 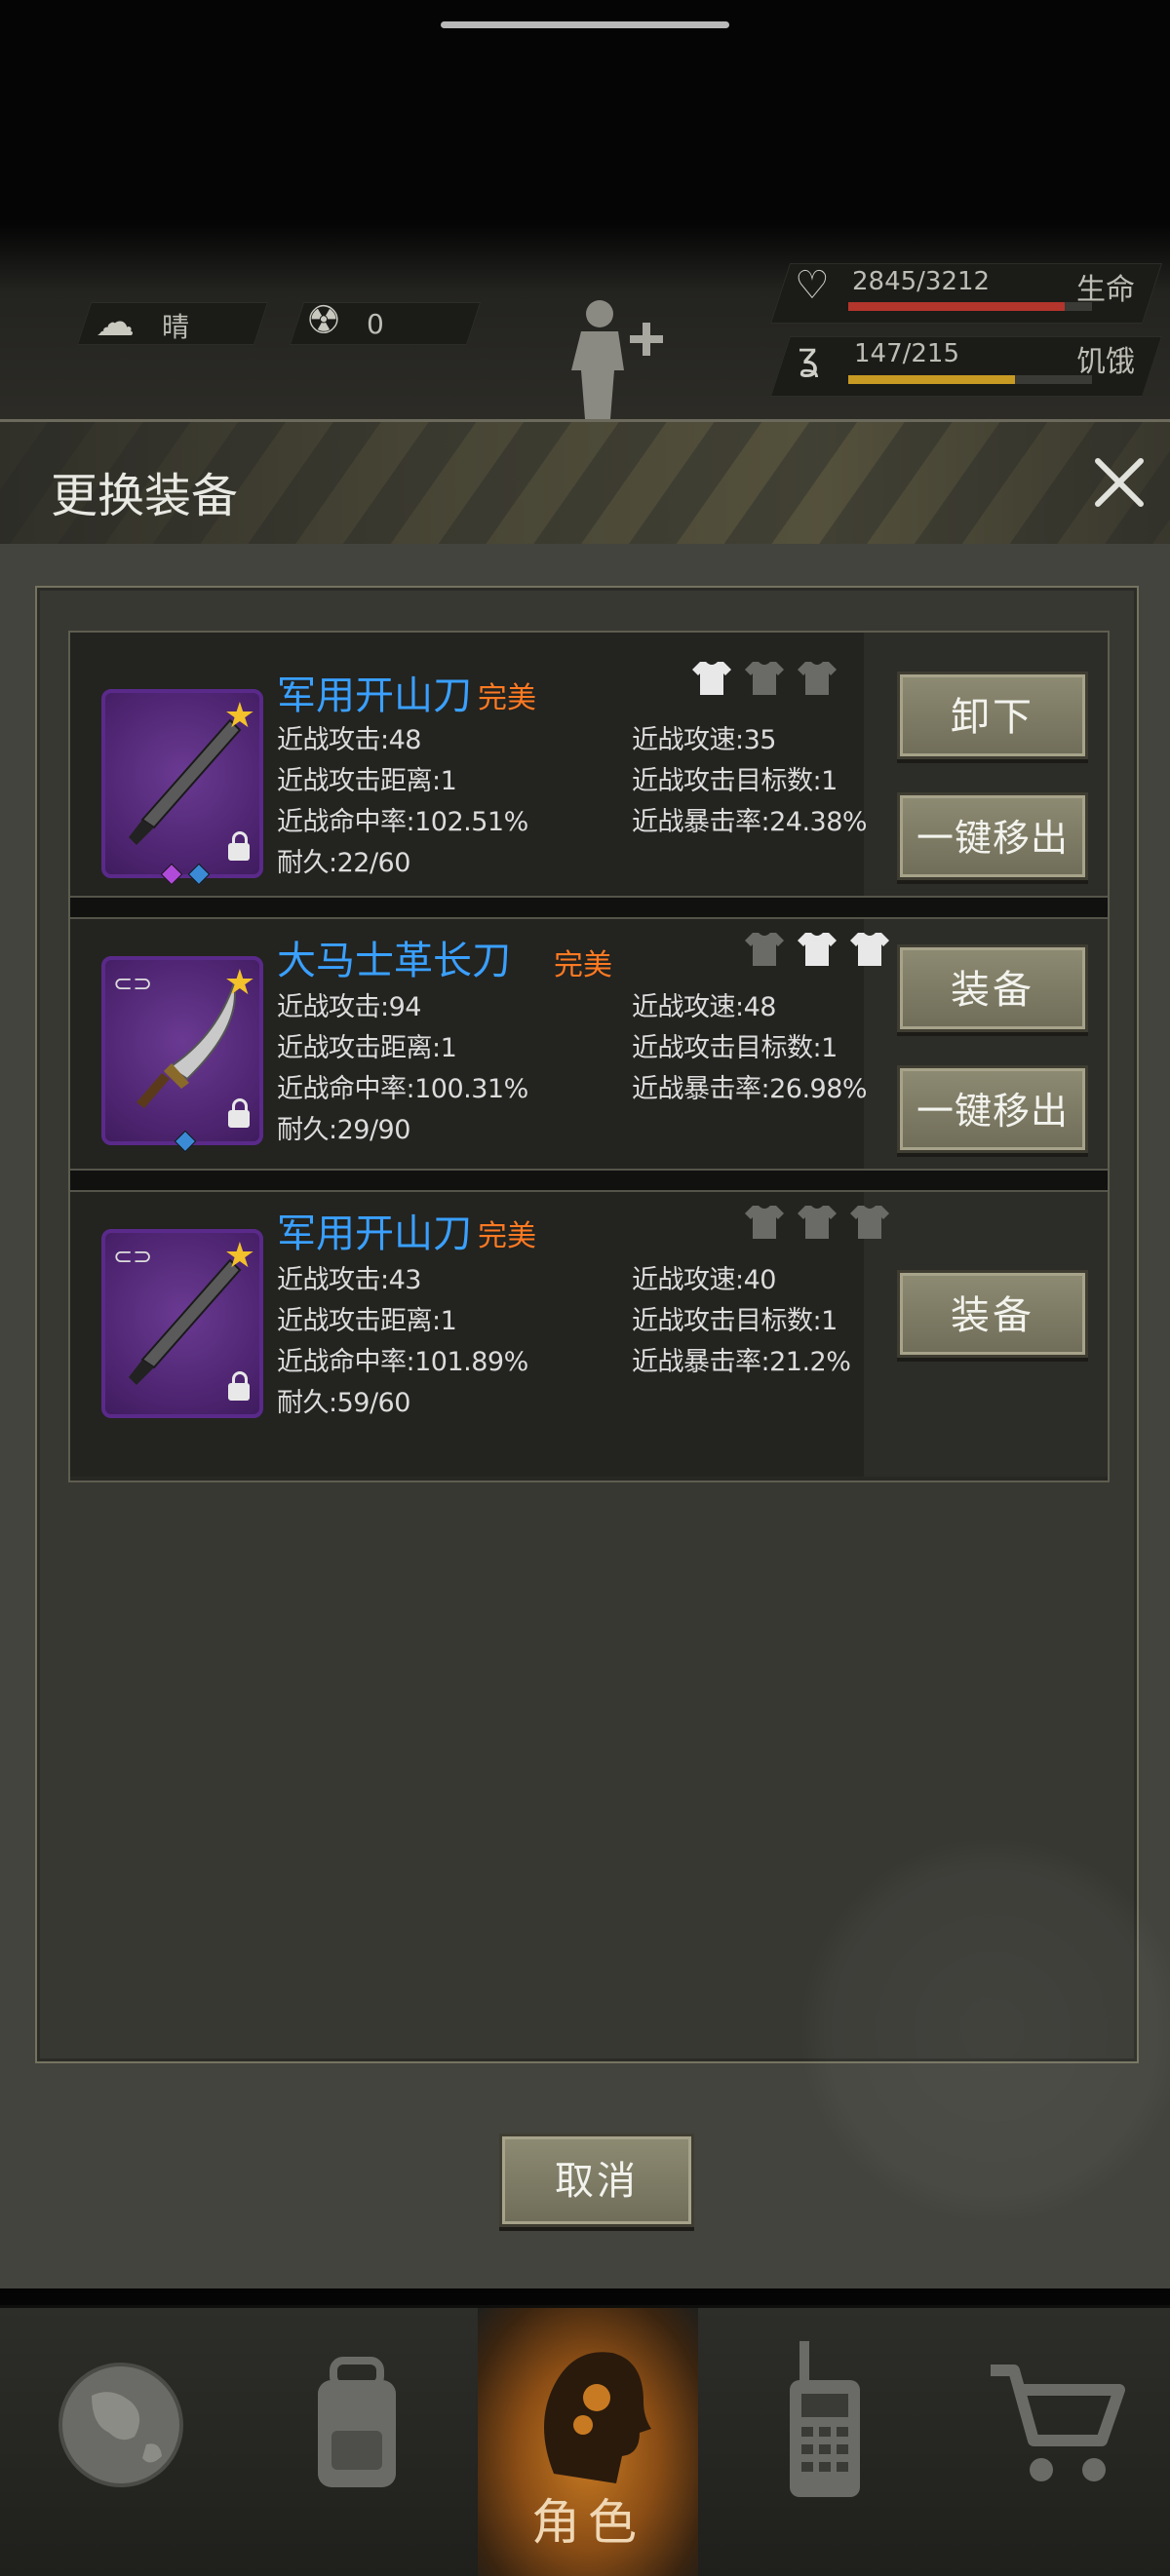 I want to click on hunger-value: 147/215, so click(x=907, y=353).